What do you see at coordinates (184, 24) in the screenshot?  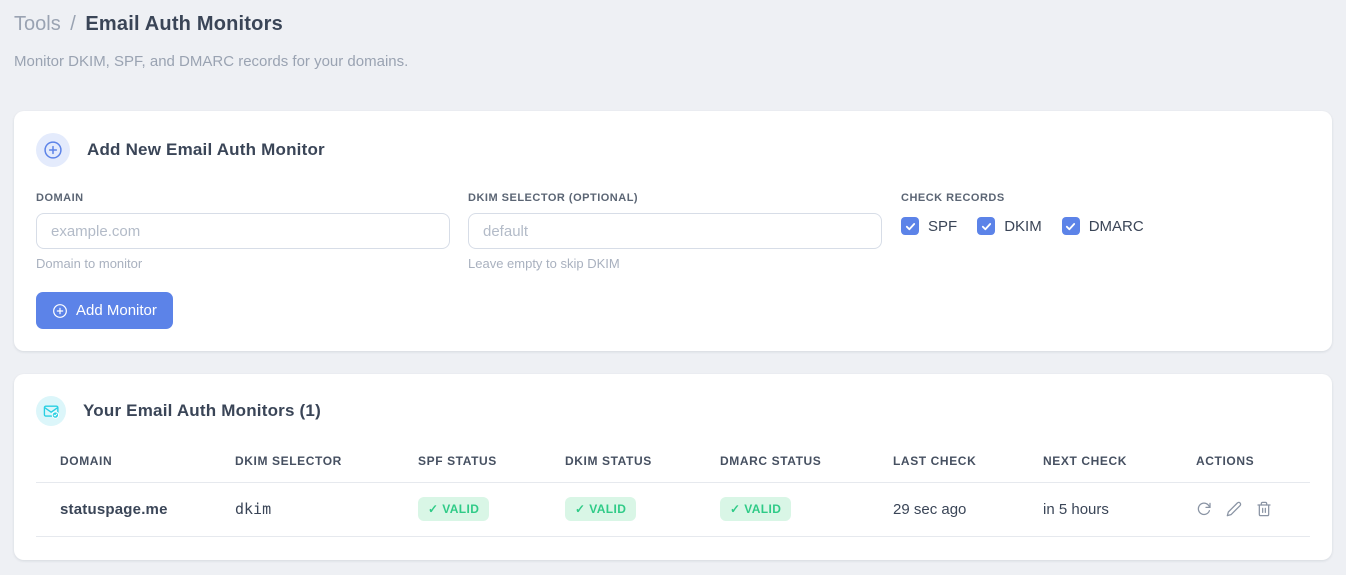 I see `page-title: Email Auth Monitors` at bounding box center [184, 24].